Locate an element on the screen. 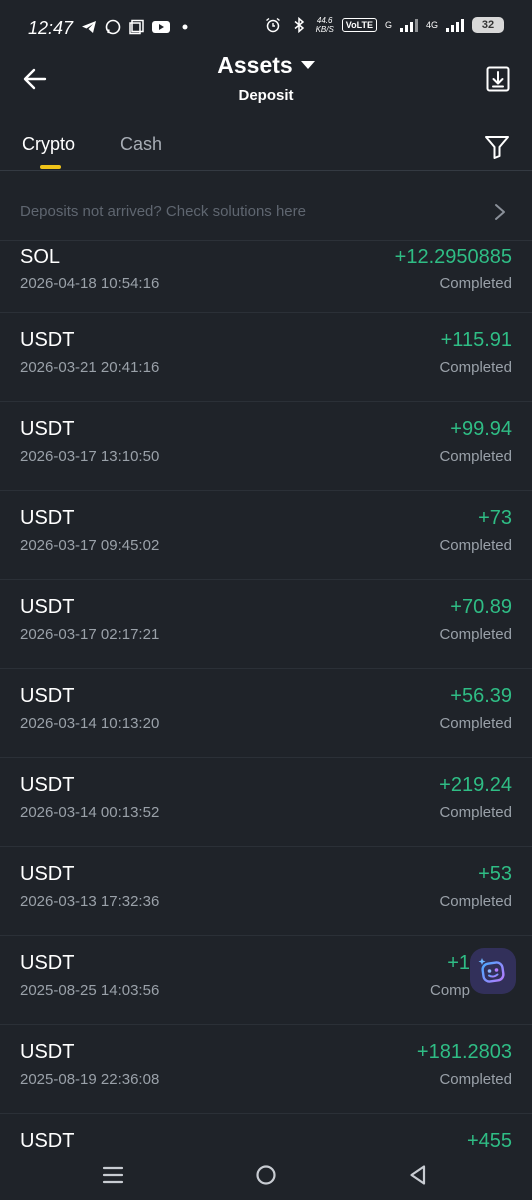  status-system-icons: 44.6 KB/S VoLTE G 4G 32 is located at coordinates (384, 25).